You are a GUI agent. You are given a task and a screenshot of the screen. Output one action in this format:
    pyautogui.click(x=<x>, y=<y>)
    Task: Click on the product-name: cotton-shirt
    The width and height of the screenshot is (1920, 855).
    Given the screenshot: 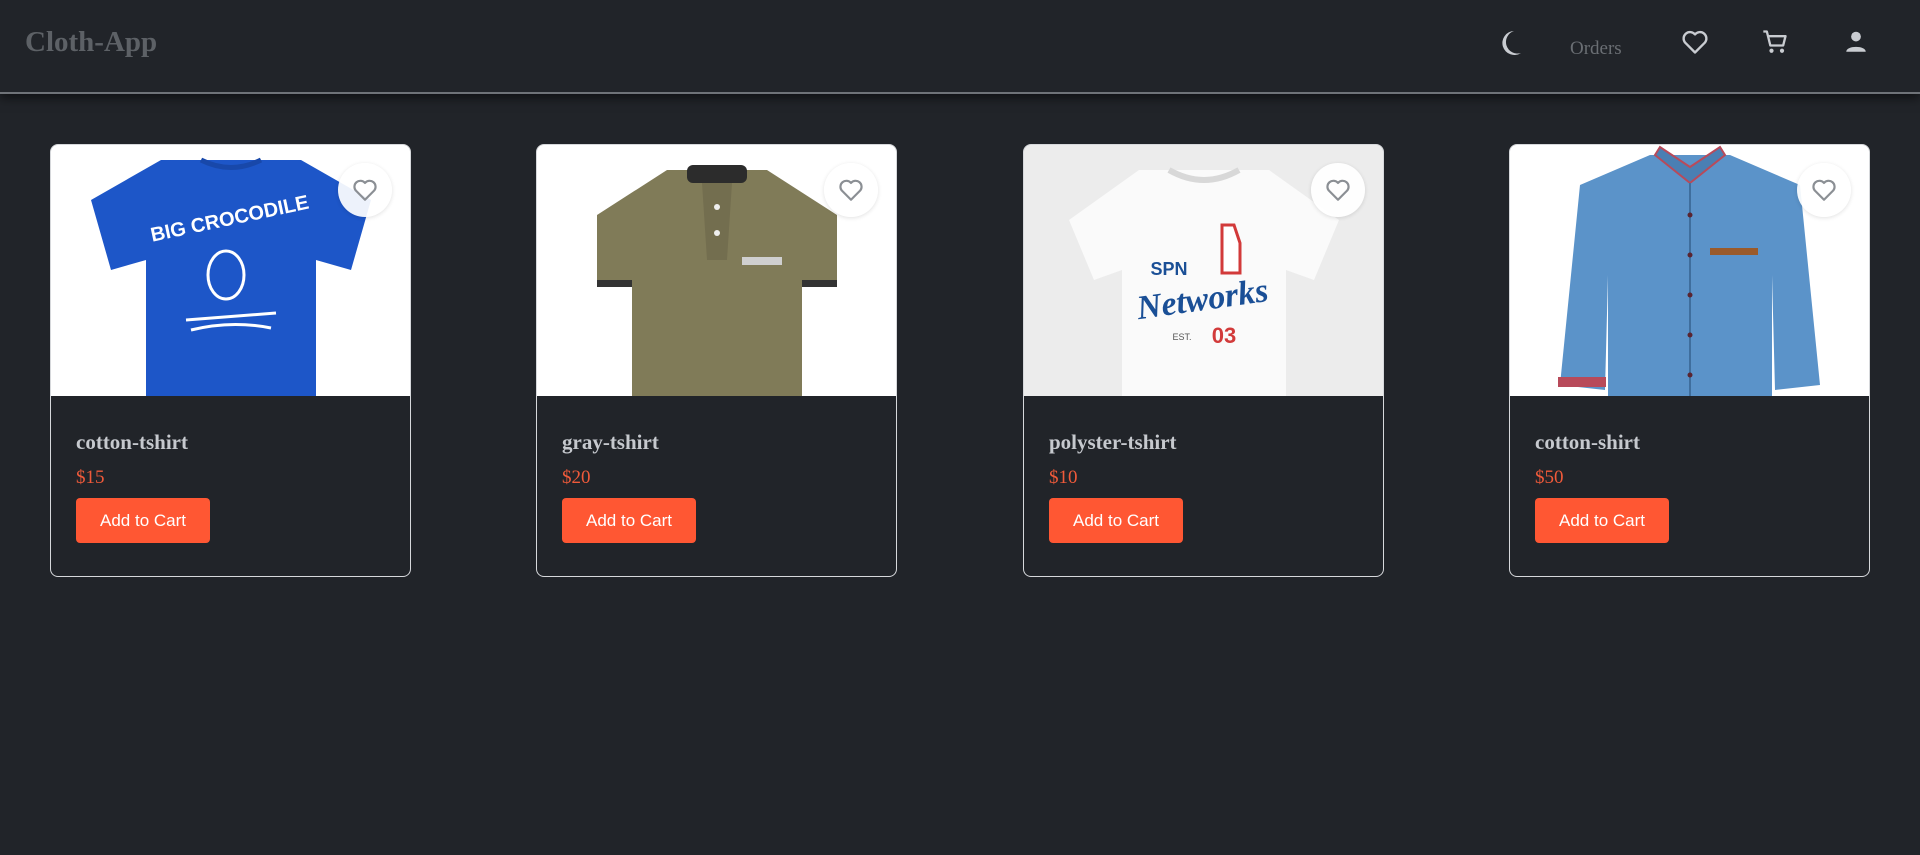 What is the action you would take?
    pyautogui.click(x=1587, y=442)
    